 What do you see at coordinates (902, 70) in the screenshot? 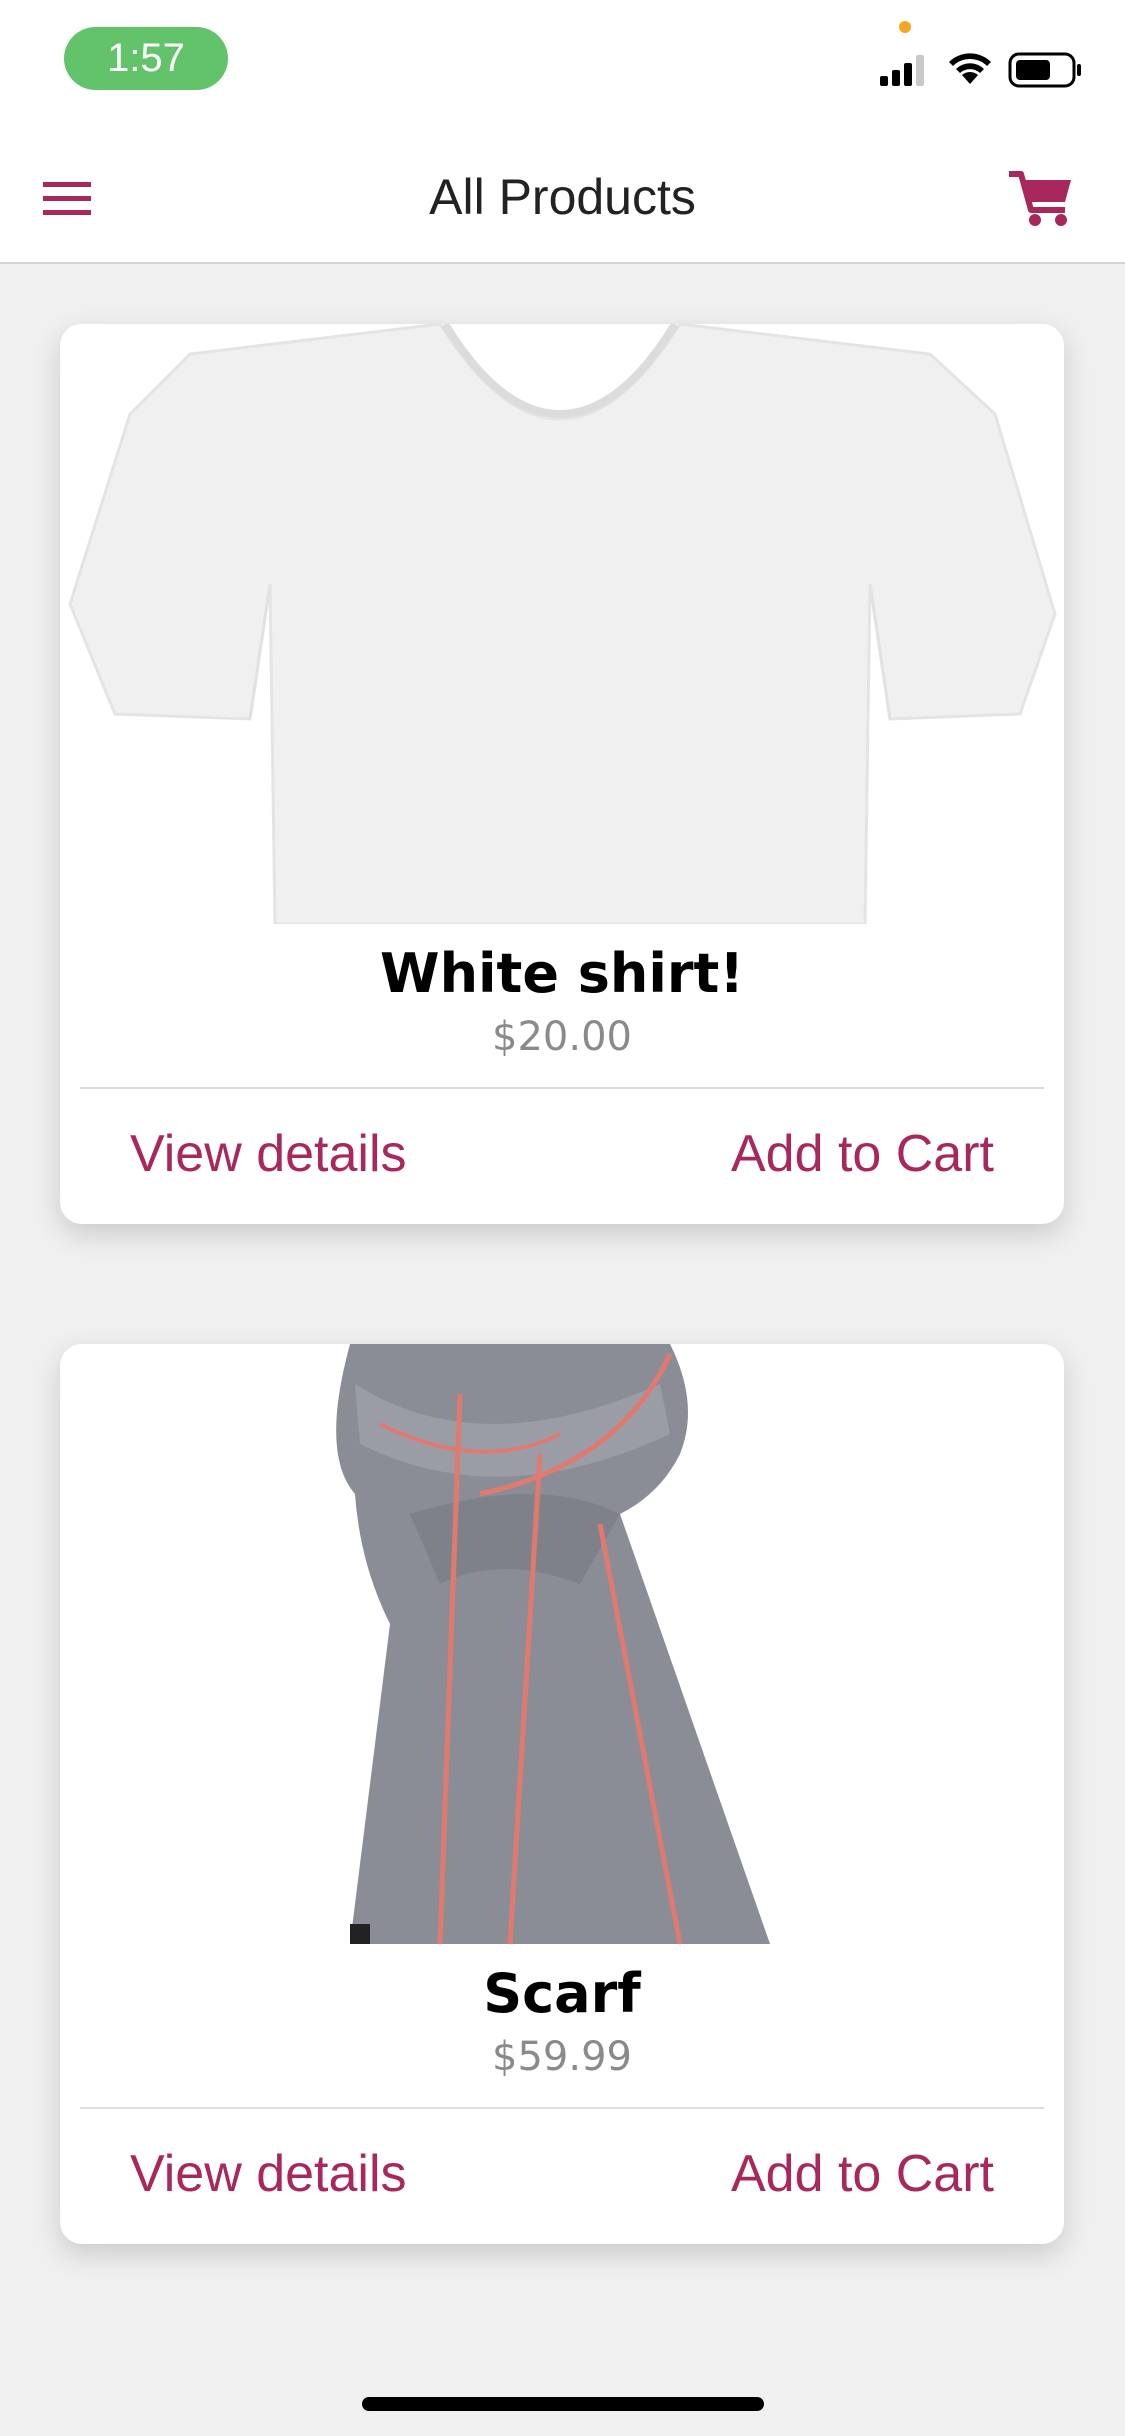
I see `signal-icon` at bounding box center [902, 70].